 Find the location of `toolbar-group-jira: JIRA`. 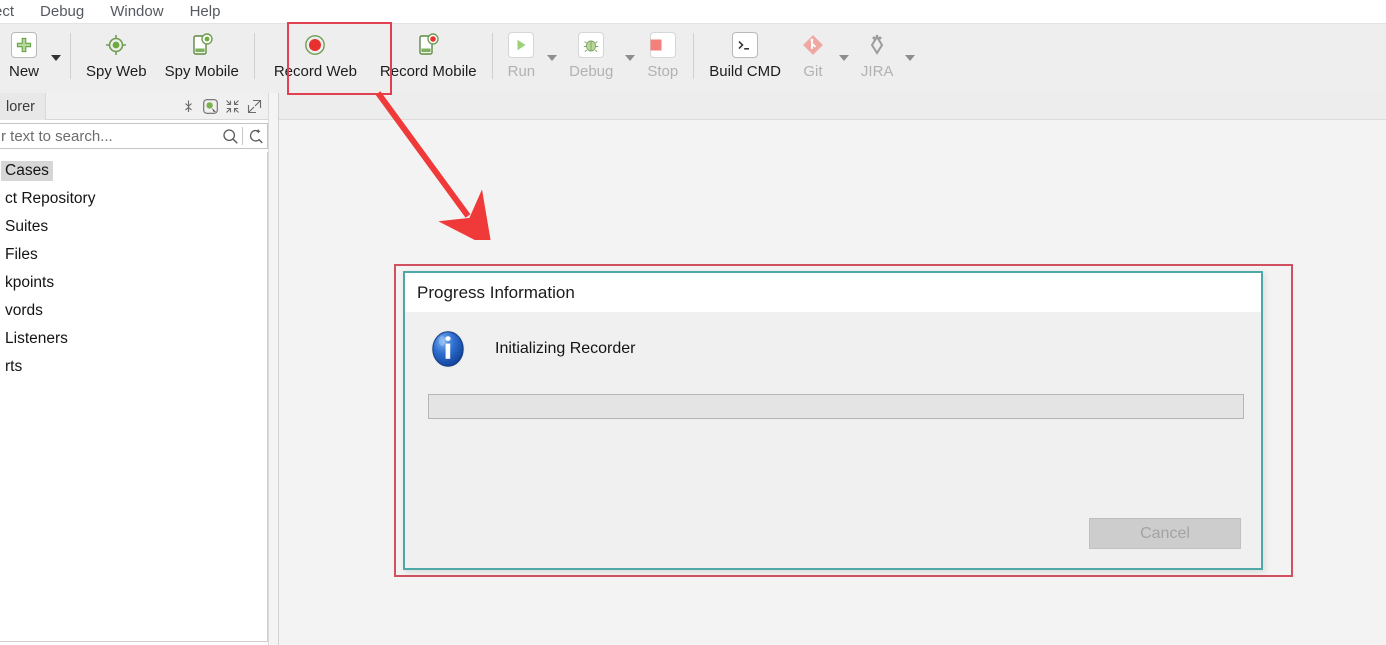

toolbar-group-jira: JIRA is located at coordinates (885, 59).